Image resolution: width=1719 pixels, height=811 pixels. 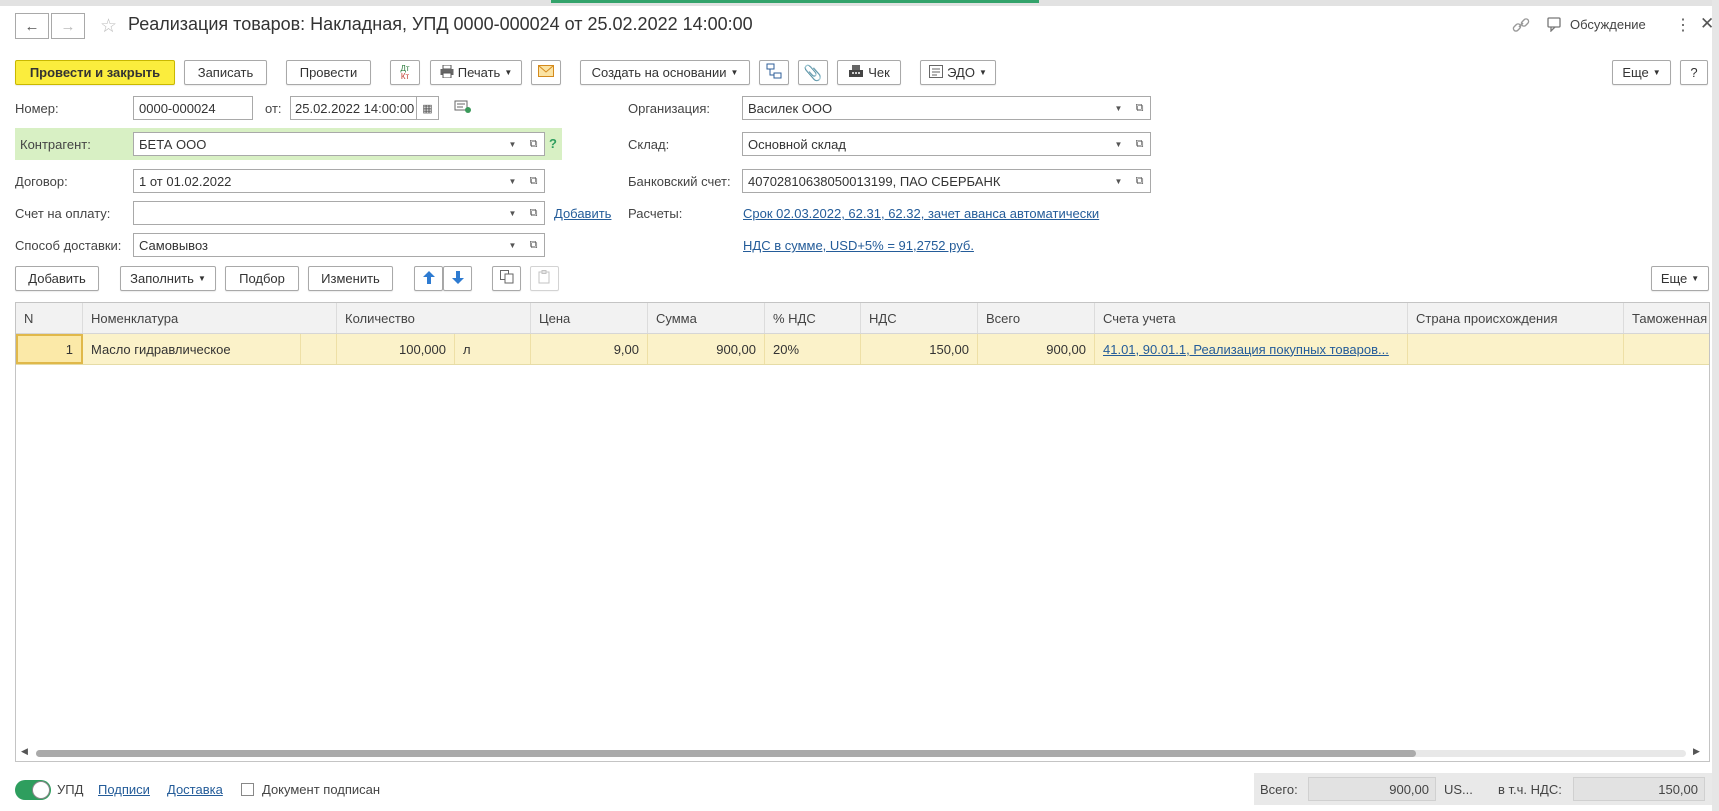 I want to click on warehouse-open: ⧉, so click(x=1140, y=144).